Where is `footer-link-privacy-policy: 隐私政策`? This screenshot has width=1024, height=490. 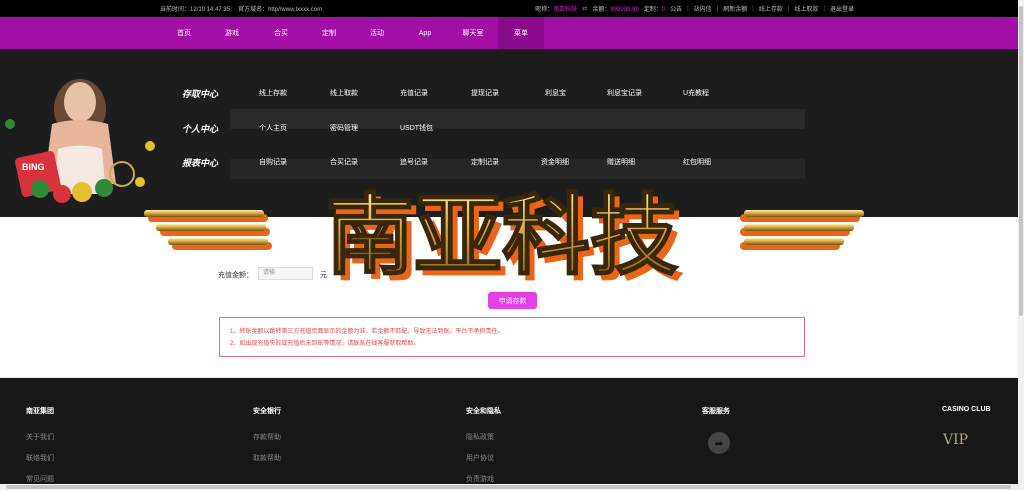 footer-link-privacy-policy: 隐私政策 is located at coordinates (483, 437).